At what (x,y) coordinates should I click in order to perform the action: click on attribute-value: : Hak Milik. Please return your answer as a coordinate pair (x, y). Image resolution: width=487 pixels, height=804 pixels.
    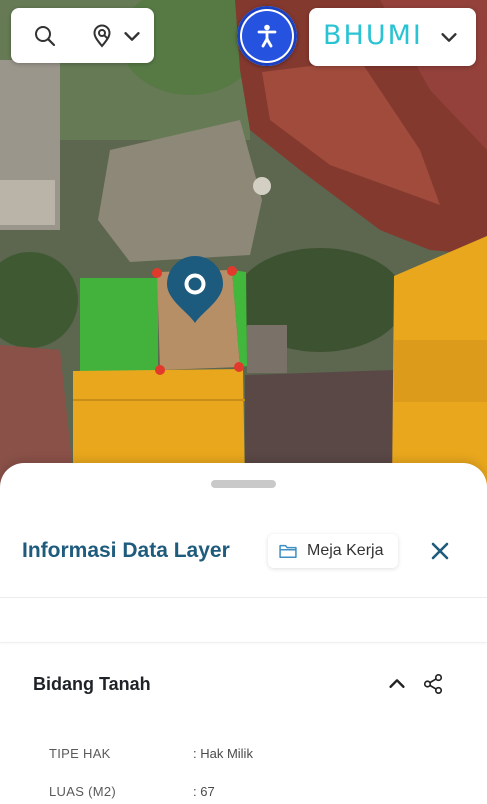
    Looking at the image, I should click on (223, 753).